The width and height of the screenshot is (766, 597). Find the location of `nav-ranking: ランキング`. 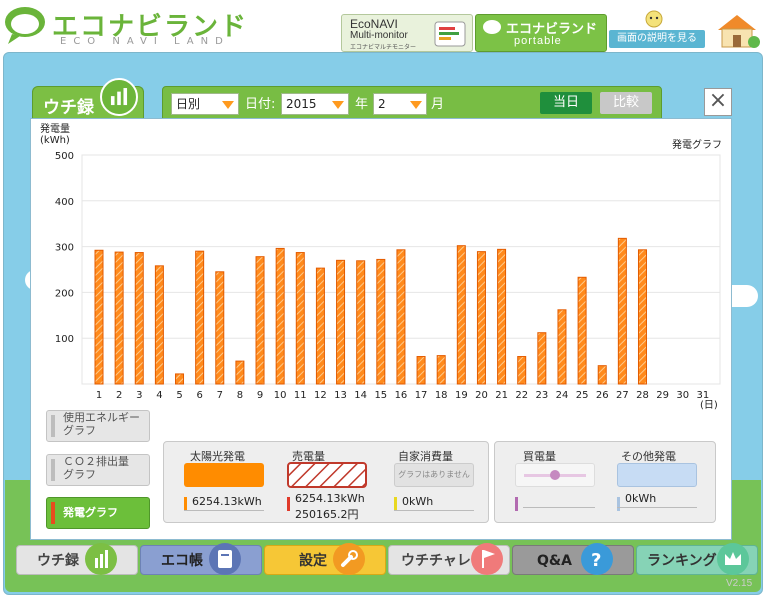

nav-ranking: ランキング is located at coordinates (697, 559).